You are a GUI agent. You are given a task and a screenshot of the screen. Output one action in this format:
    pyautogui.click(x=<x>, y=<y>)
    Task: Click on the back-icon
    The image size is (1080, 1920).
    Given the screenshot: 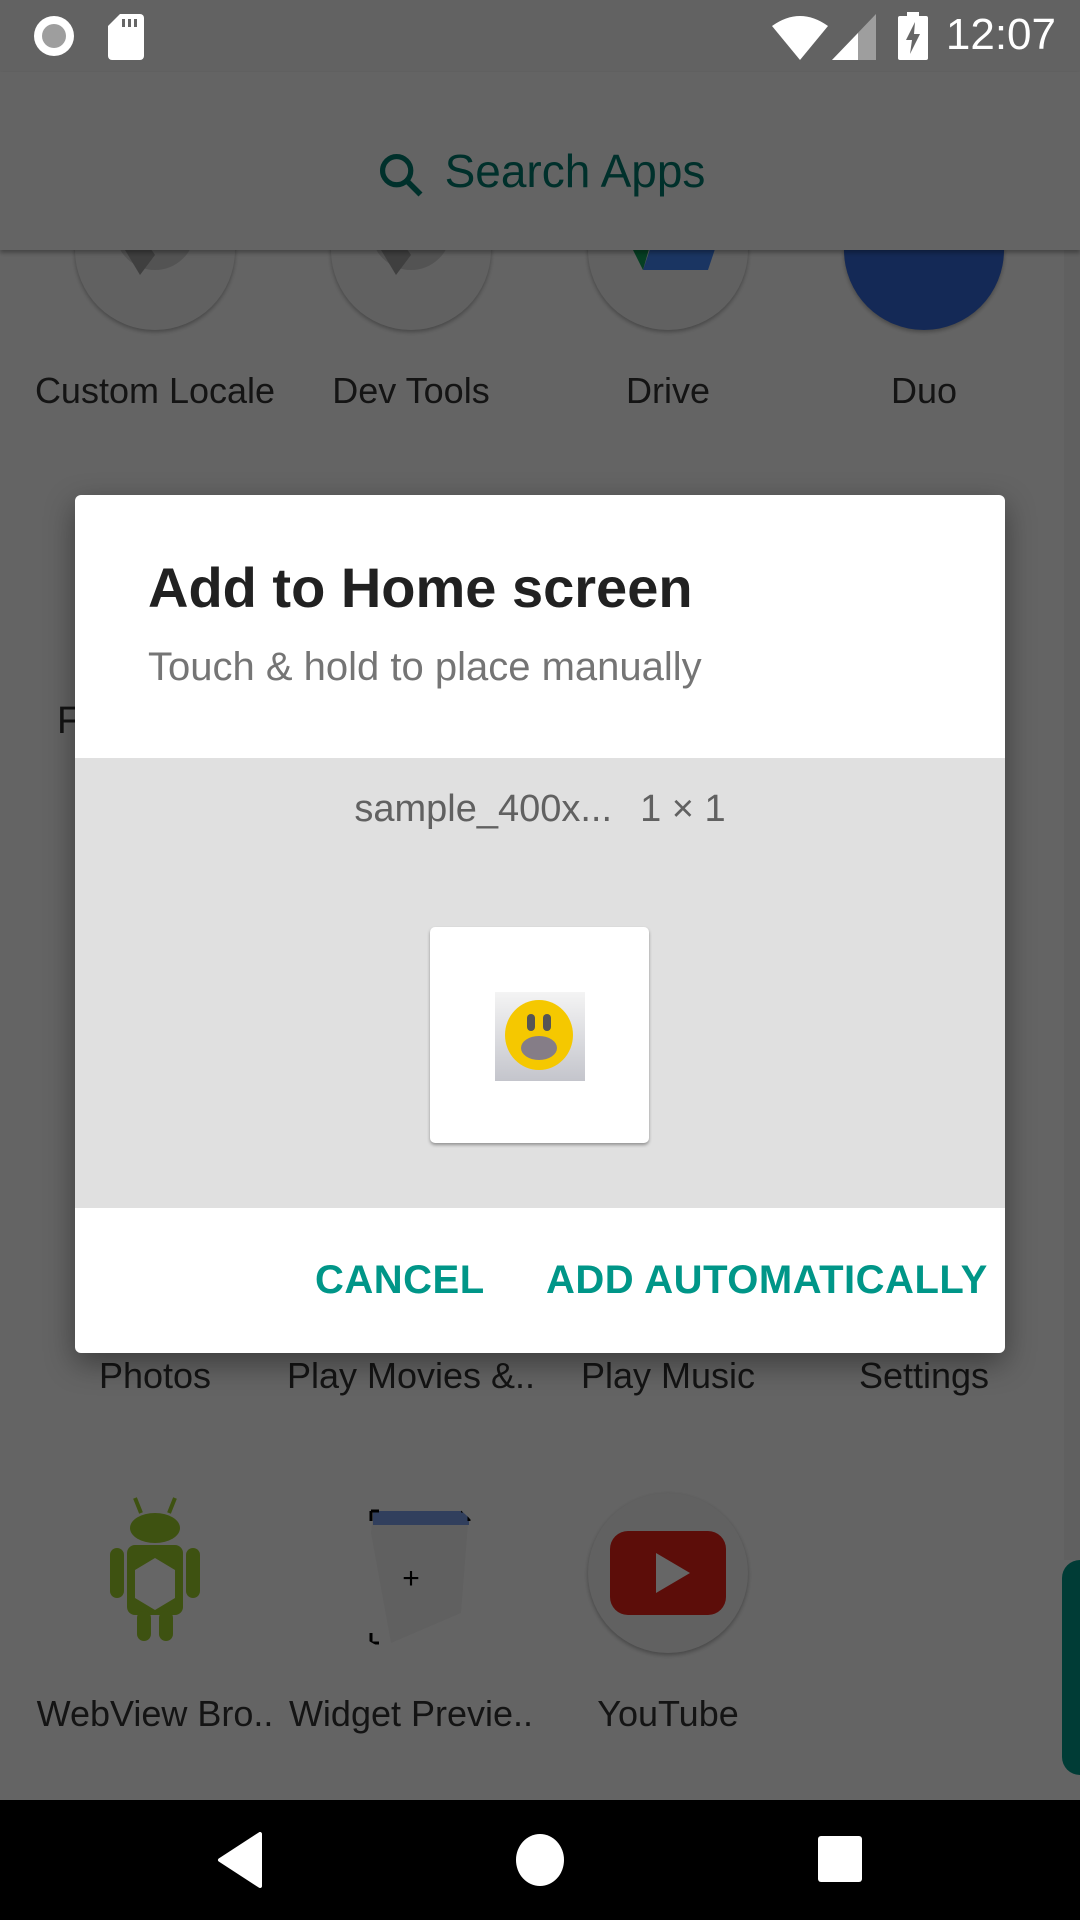 What is the action you would take?
    pyautogui.click(x=240, y=1860)
    